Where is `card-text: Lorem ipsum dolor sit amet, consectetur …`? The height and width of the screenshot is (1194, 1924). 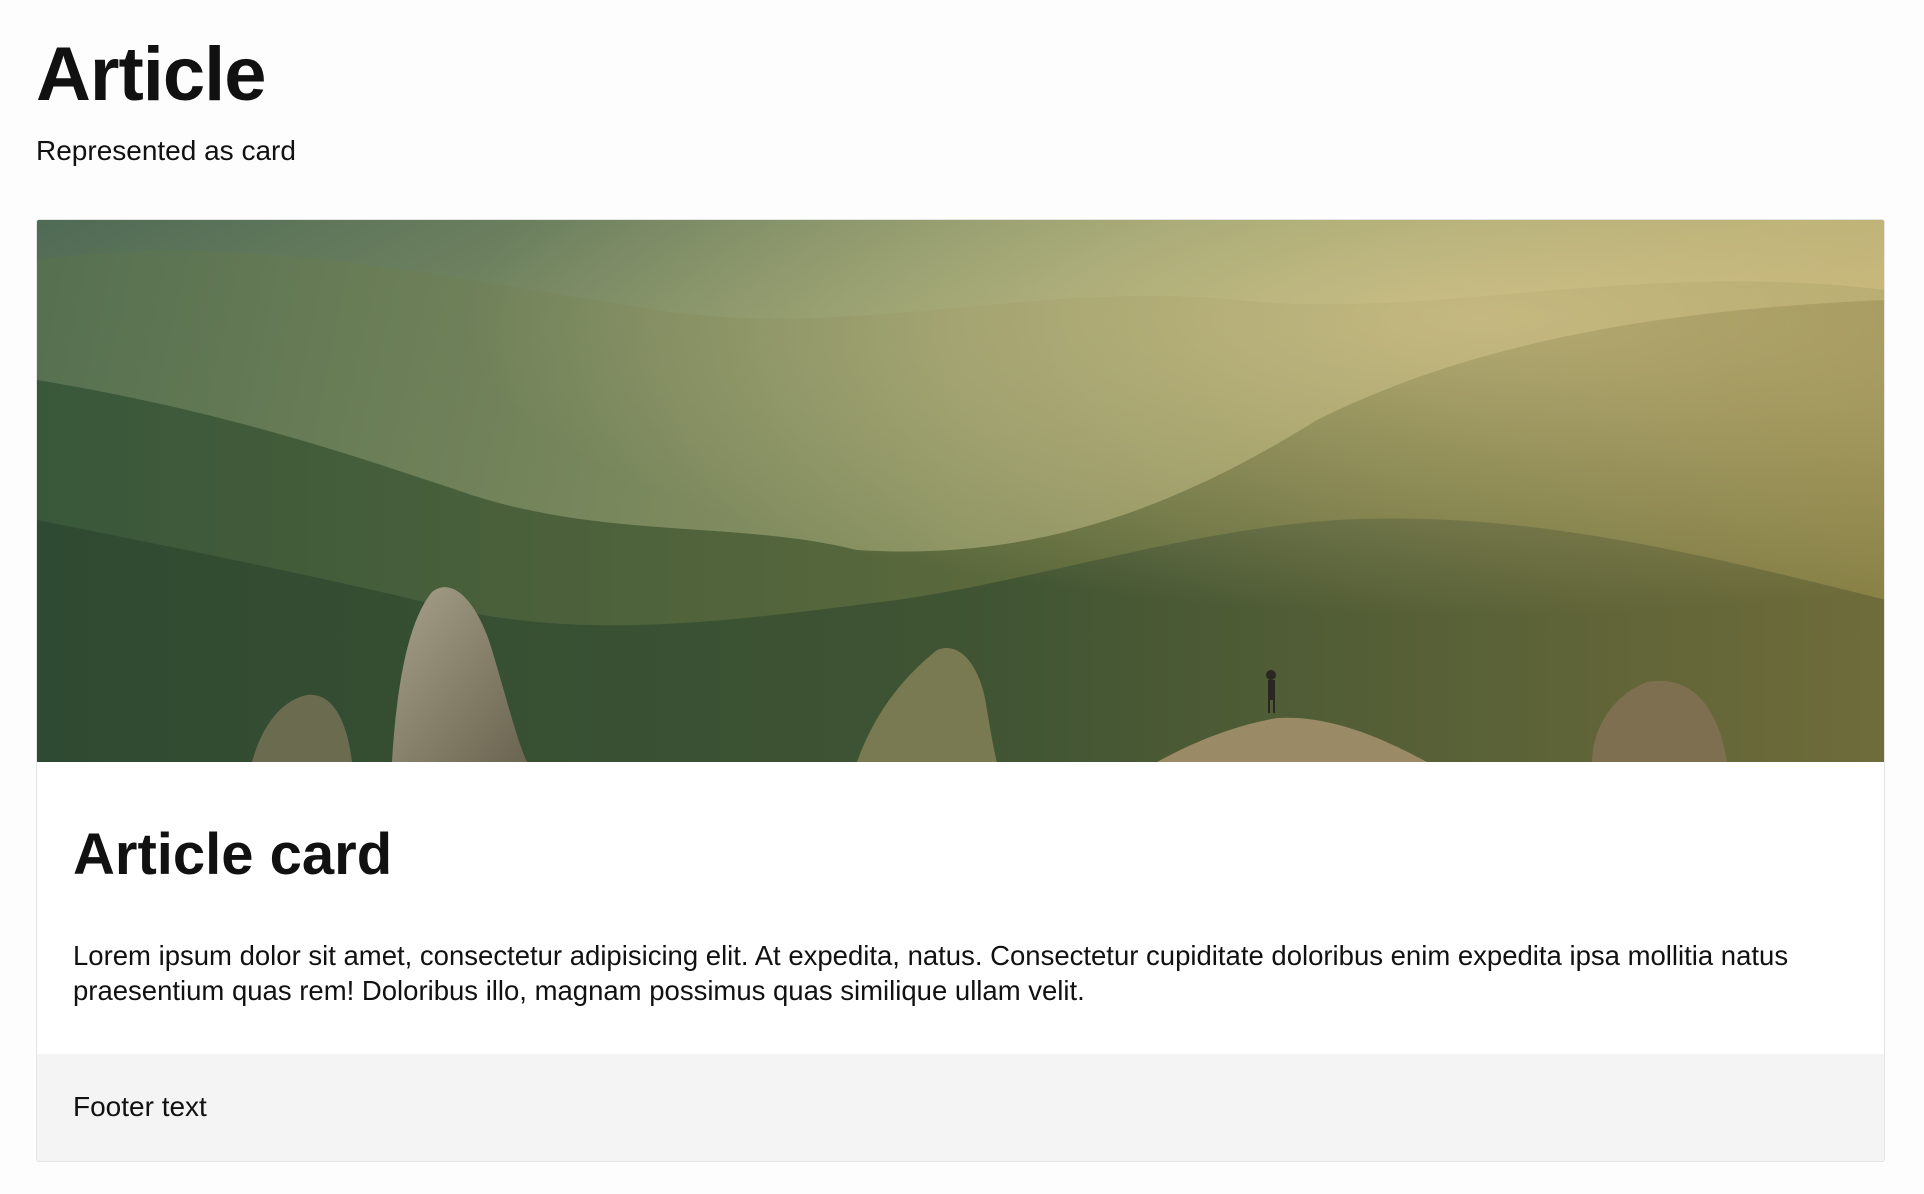 card-text: Lorem ipsum dolor sit amet, consectetur … is located at coordinates (931, 973).